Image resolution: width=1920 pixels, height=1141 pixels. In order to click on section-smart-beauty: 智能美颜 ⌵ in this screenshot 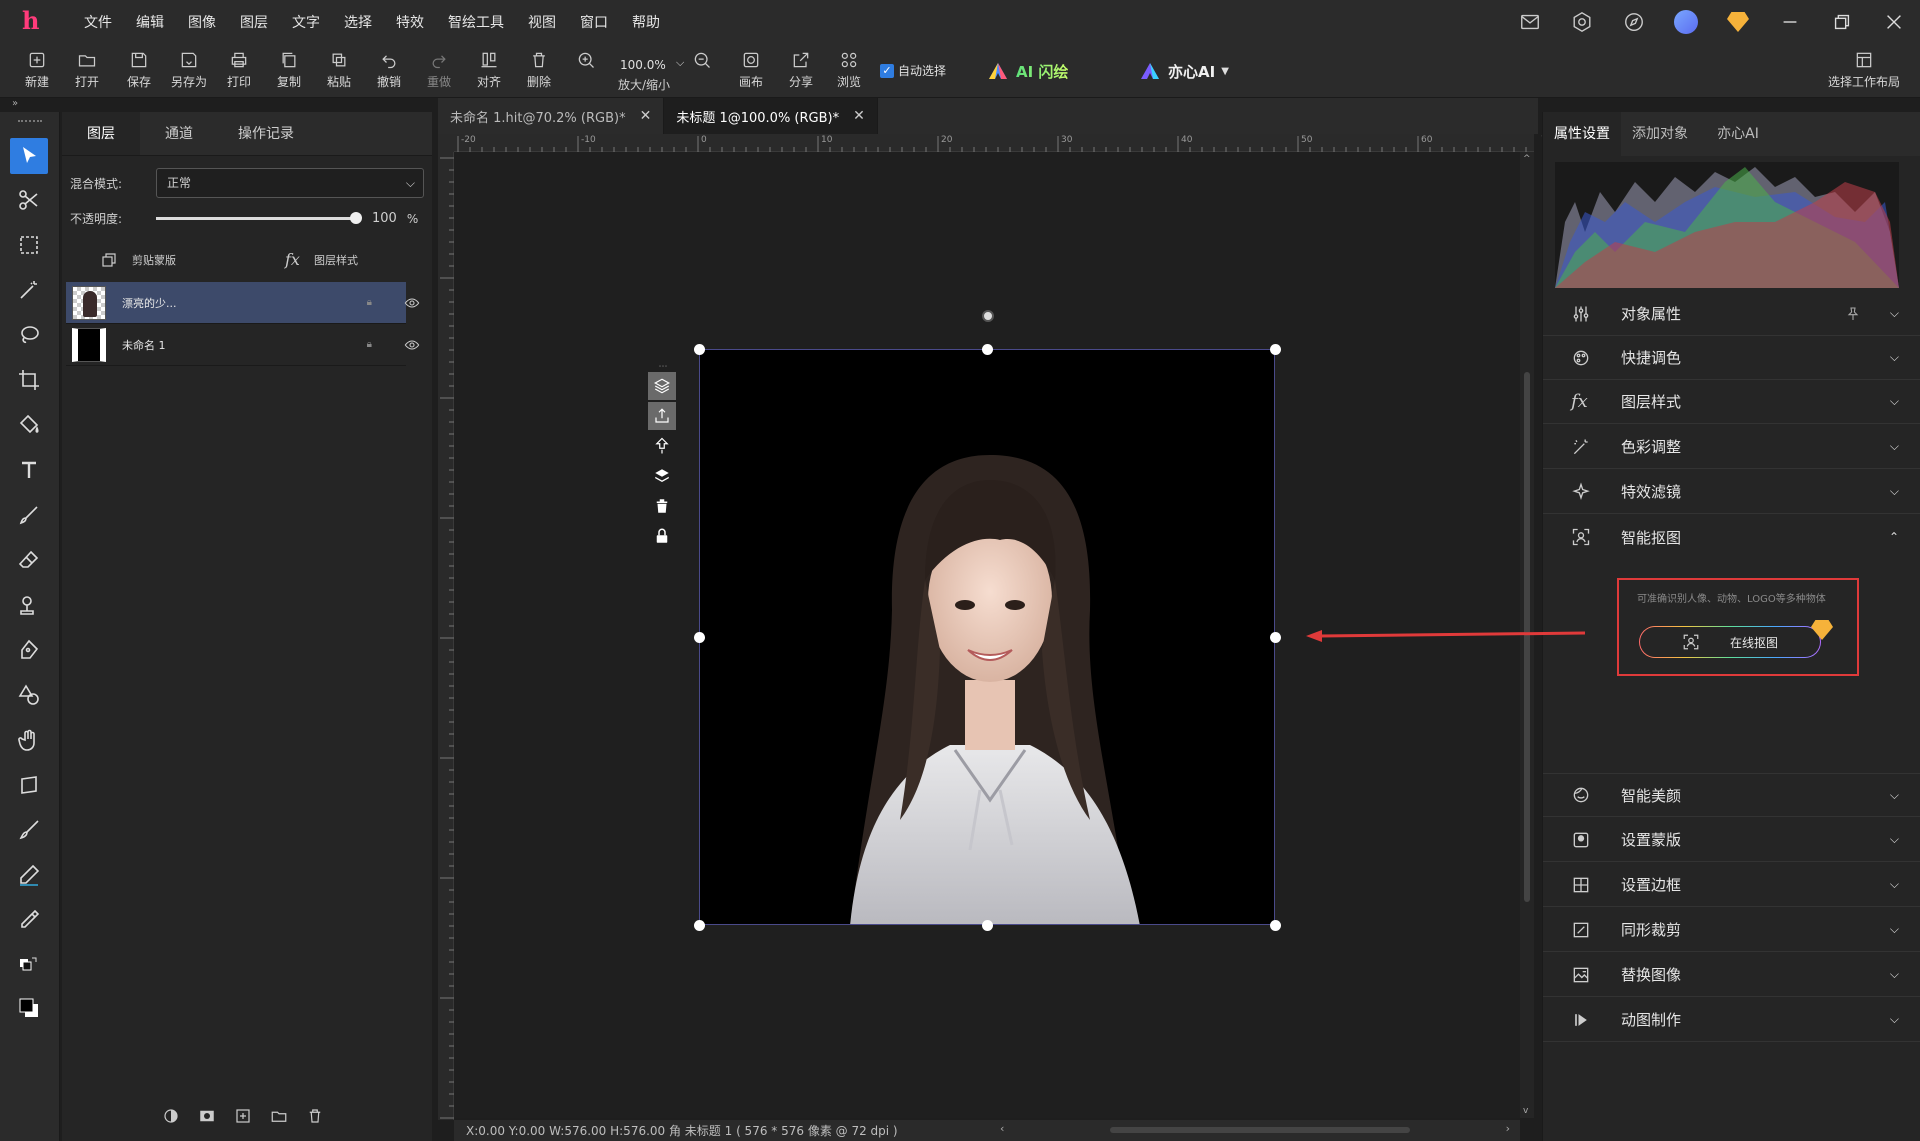, I will do `click(1731, 795)`.